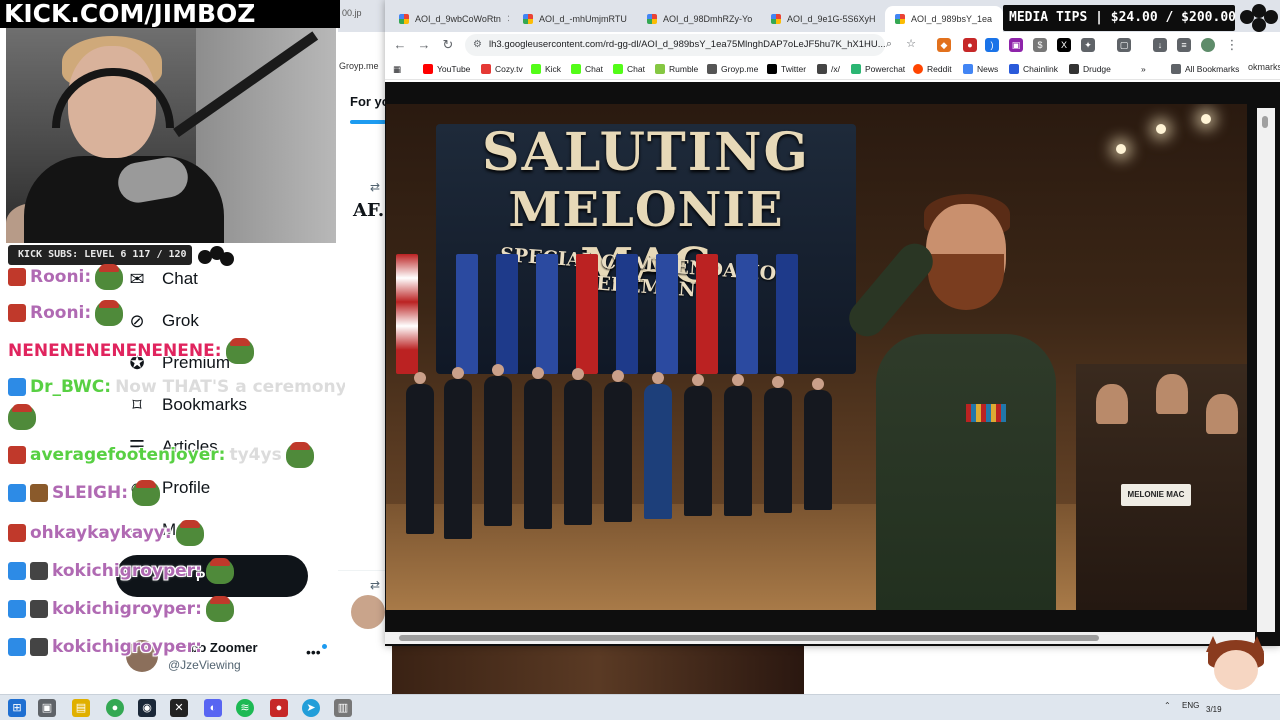  Describe the element at coordinates (245, 708) in the screenshot. I see `spotify-icon: ≋` at that location.